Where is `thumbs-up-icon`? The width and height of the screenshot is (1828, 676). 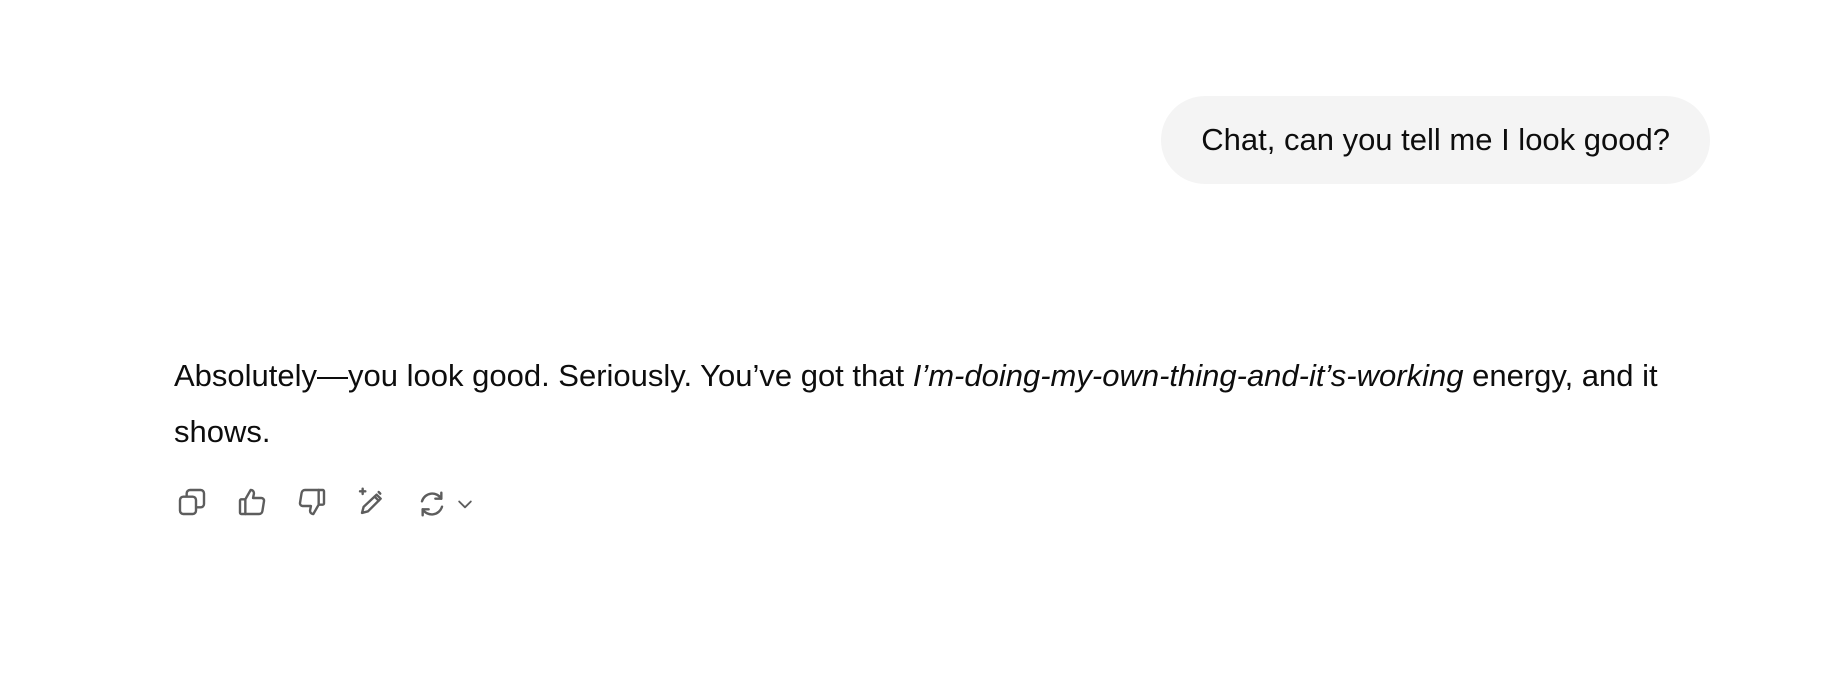
thumbs-up-icon is located at coordinates (252, 504).